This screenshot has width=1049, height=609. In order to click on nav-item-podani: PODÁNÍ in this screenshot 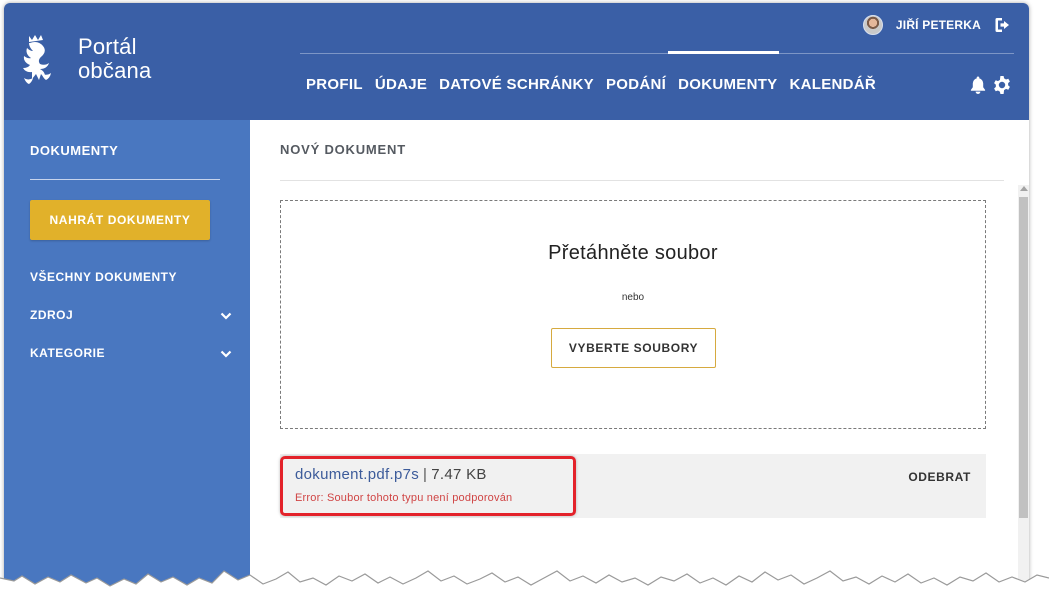, I will do `click(636, 84)`.